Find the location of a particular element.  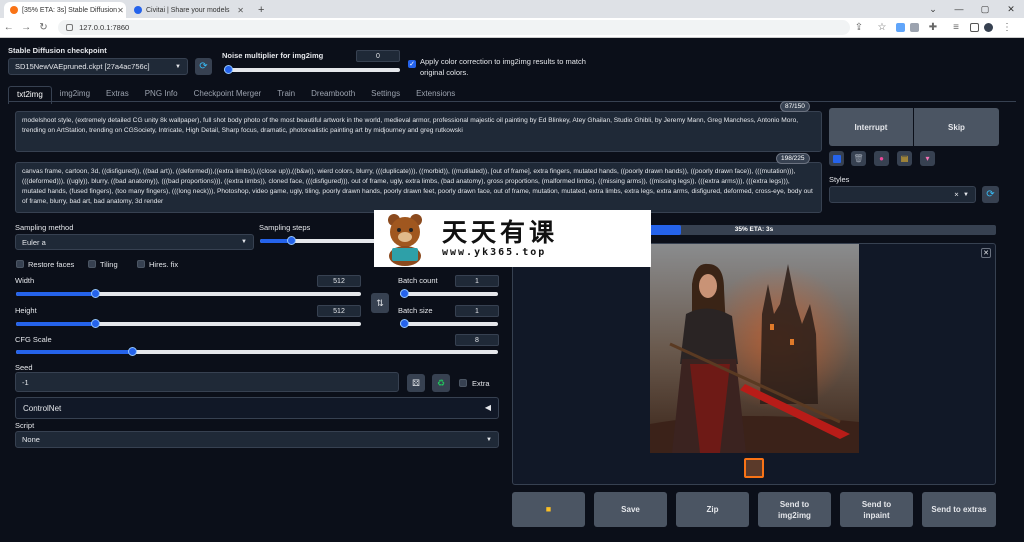

refresh-icon: ⟳ is located at coordinates (990, 194).